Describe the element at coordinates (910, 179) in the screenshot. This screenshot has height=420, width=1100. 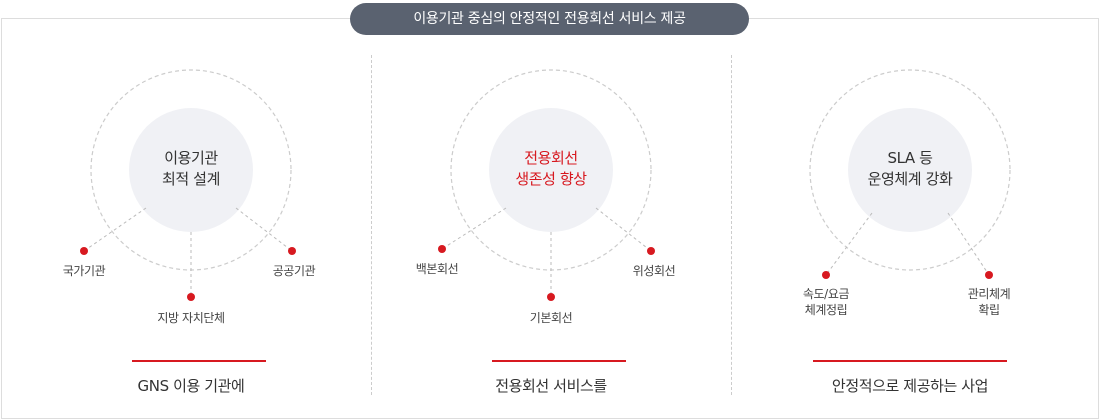
I see `center-line: 운영체계 강화` at that location.